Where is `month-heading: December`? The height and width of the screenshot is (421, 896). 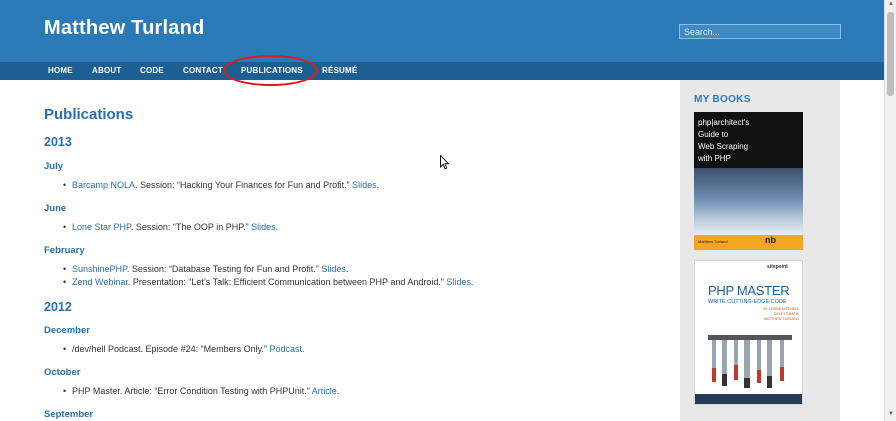
month-heading: December is located at coordinates (67, 330).